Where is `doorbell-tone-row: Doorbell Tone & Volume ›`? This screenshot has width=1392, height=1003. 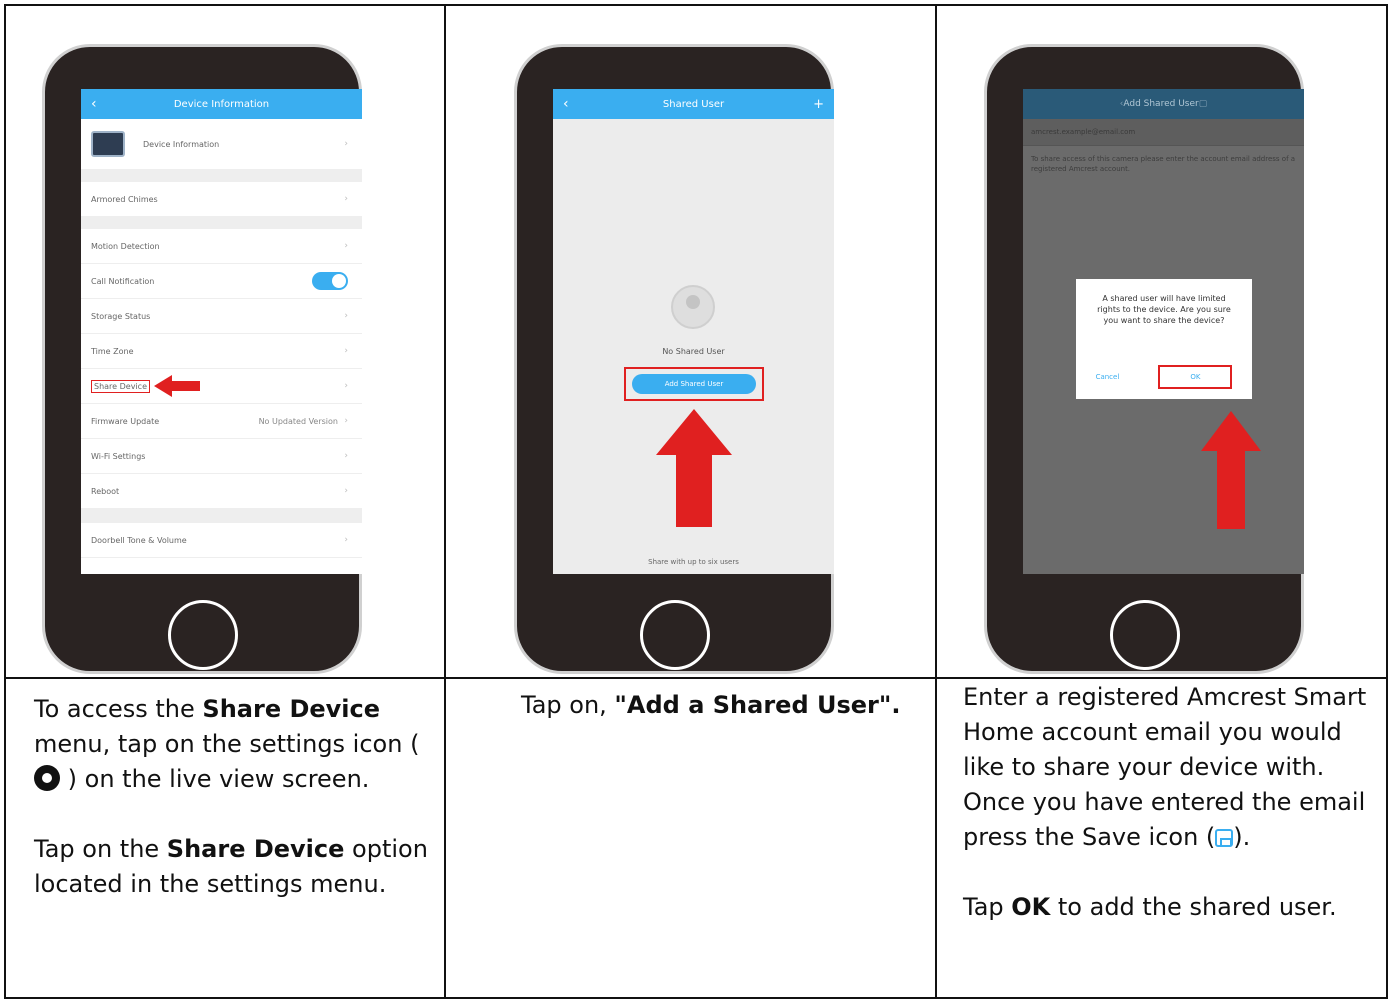 doorbell-tone-row: Doorbell Tone & Volume › is located at coordinates (221, 540).